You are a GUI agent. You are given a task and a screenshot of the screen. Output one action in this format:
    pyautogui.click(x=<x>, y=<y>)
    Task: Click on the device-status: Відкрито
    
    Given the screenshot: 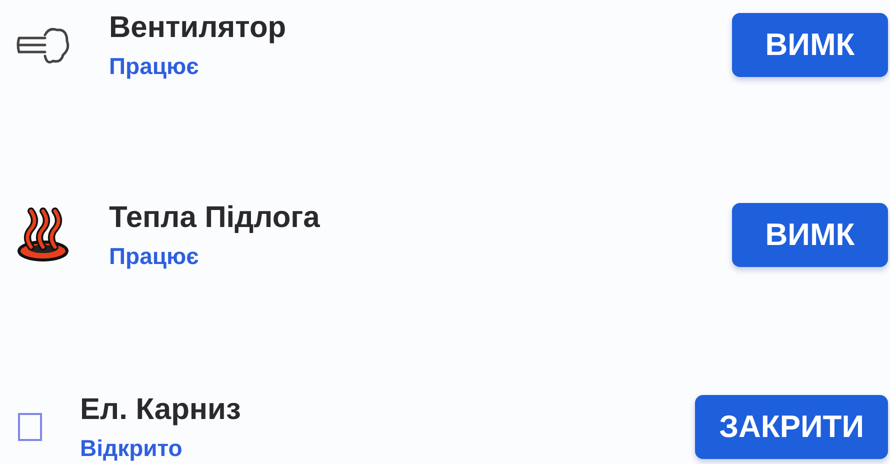 What is the action you would take?
    pyautogui.click(x=132, y=448)
    